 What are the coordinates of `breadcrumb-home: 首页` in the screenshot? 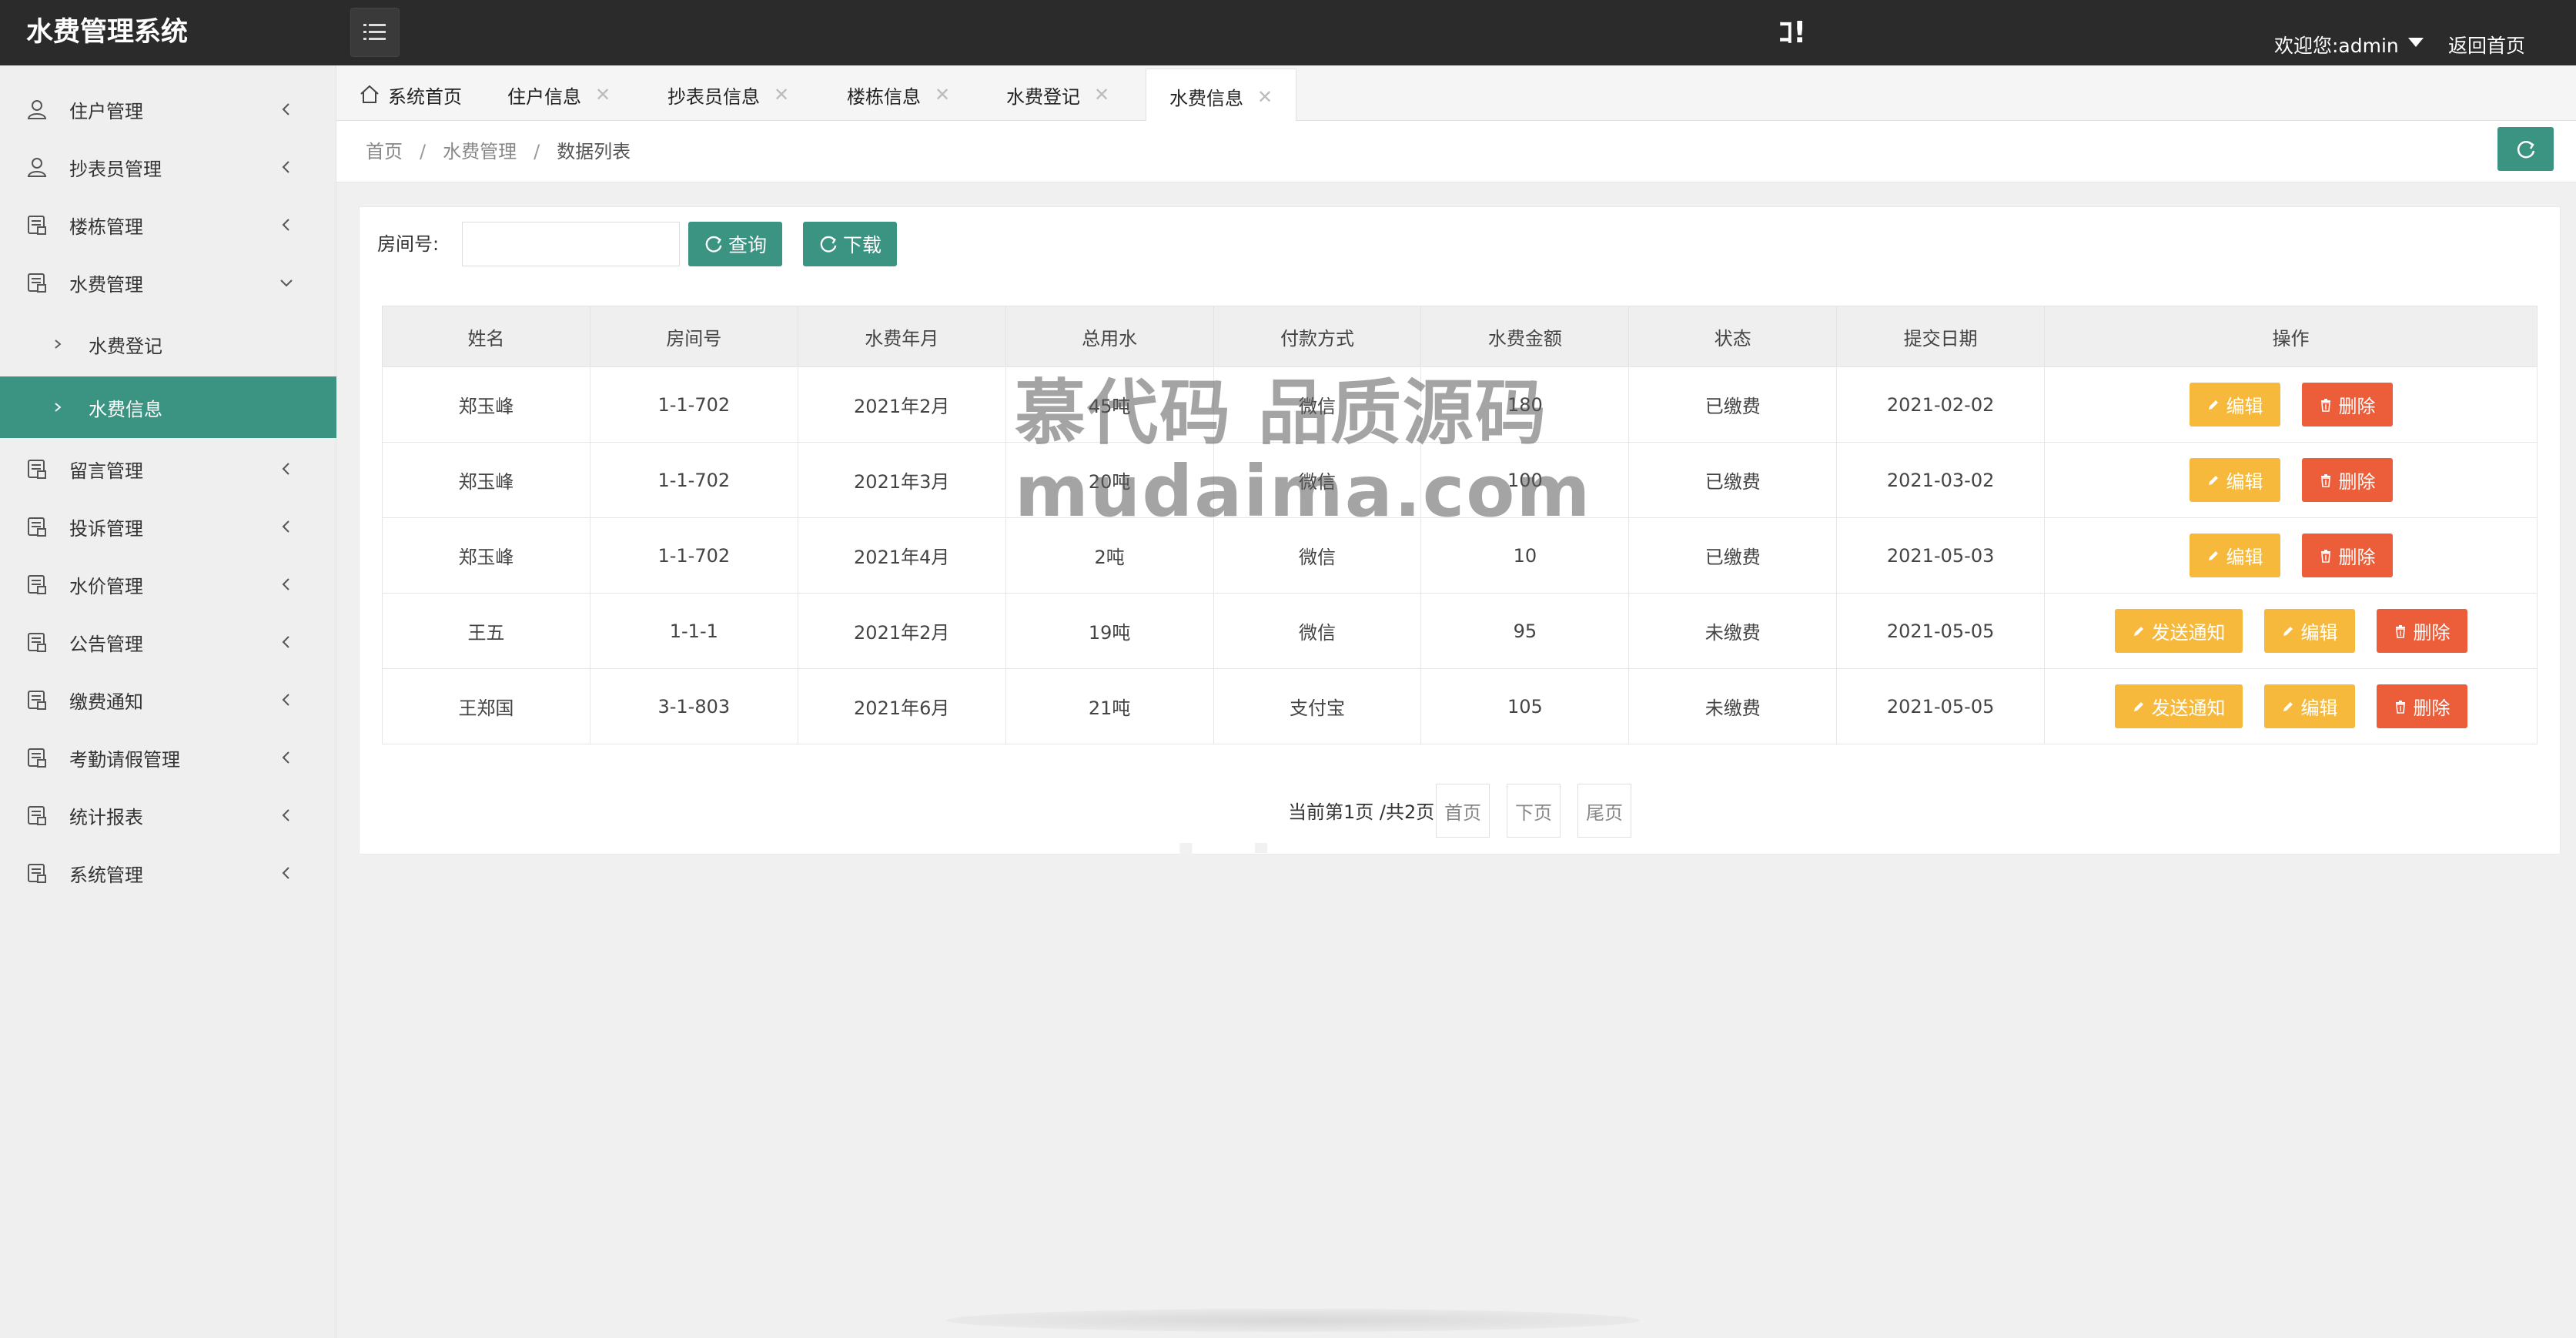 It's located at (385, 151).